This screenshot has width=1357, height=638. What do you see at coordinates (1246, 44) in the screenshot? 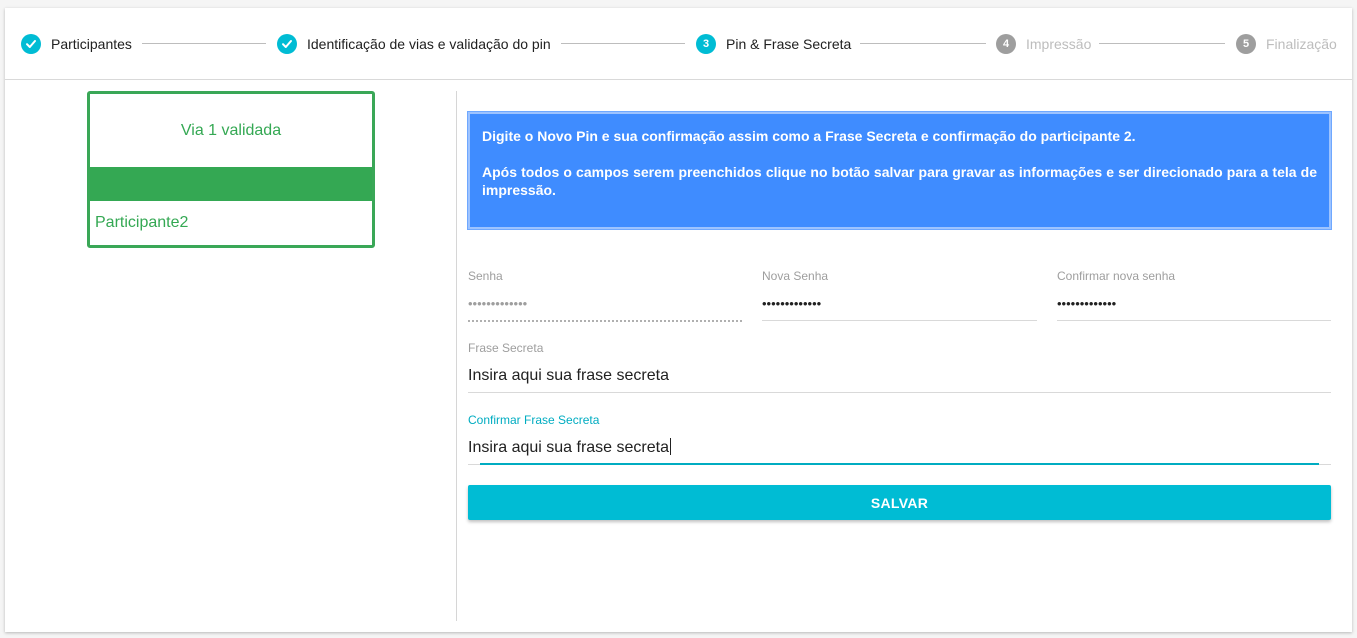
I see `step-number: 5` at bounding box center [1246, 44].